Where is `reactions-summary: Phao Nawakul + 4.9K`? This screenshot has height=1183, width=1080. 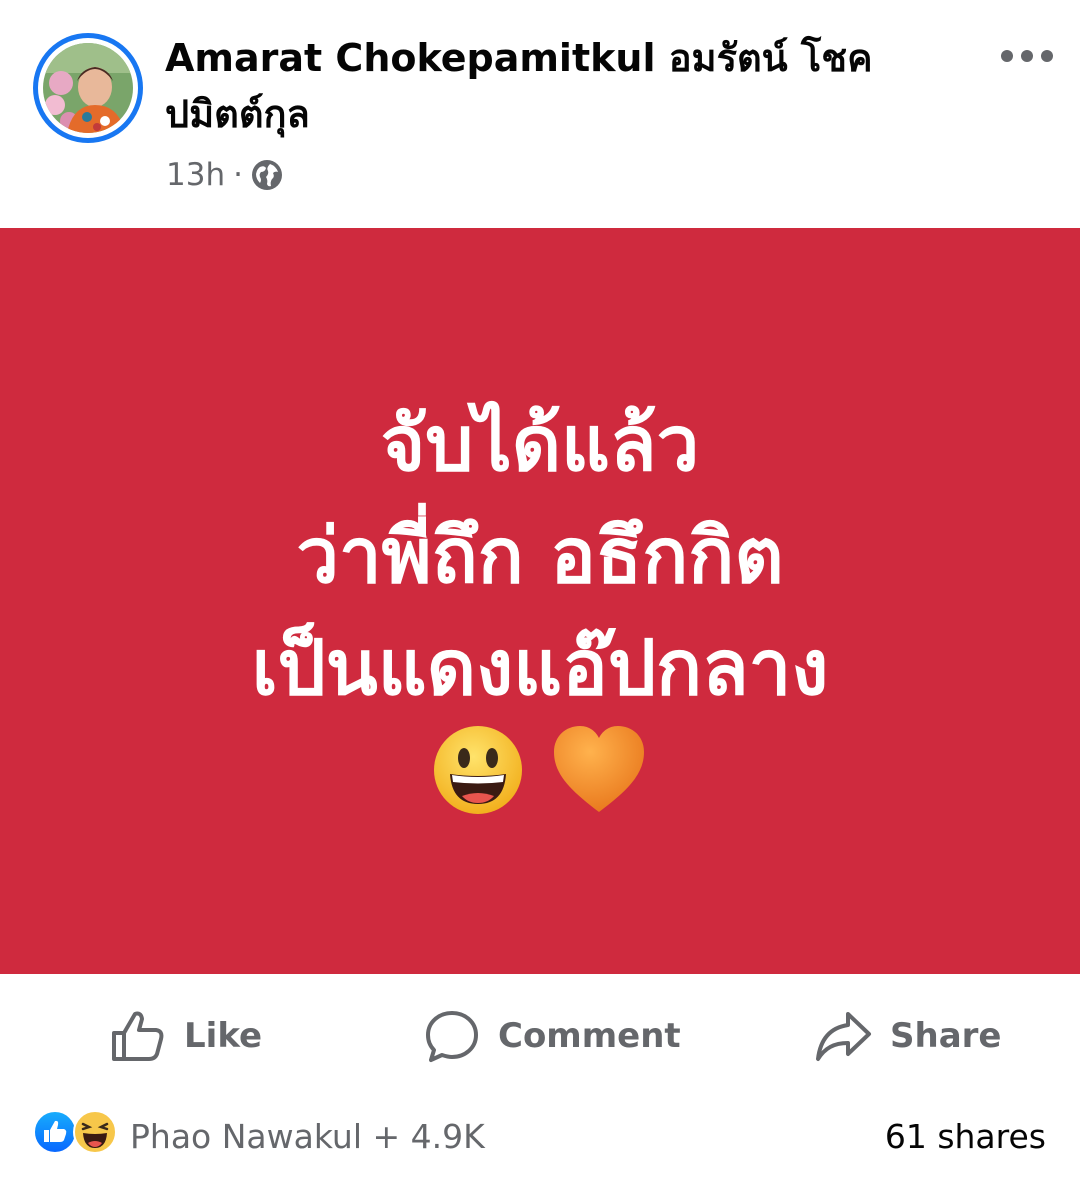
reactions-summary: Phao Nawakul + 4.9K is located at coordinates (258, 1136).